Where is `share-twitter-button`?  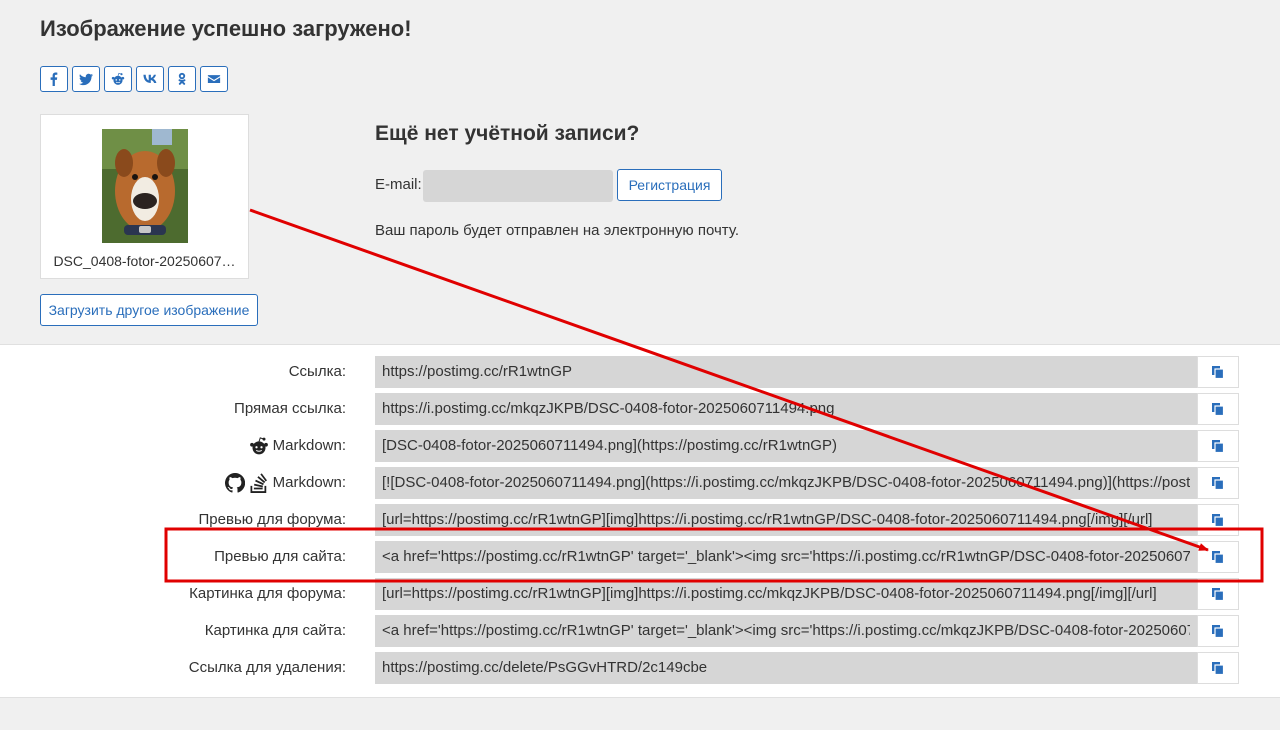
share-twitter-button is located at coordinates (86, 79).